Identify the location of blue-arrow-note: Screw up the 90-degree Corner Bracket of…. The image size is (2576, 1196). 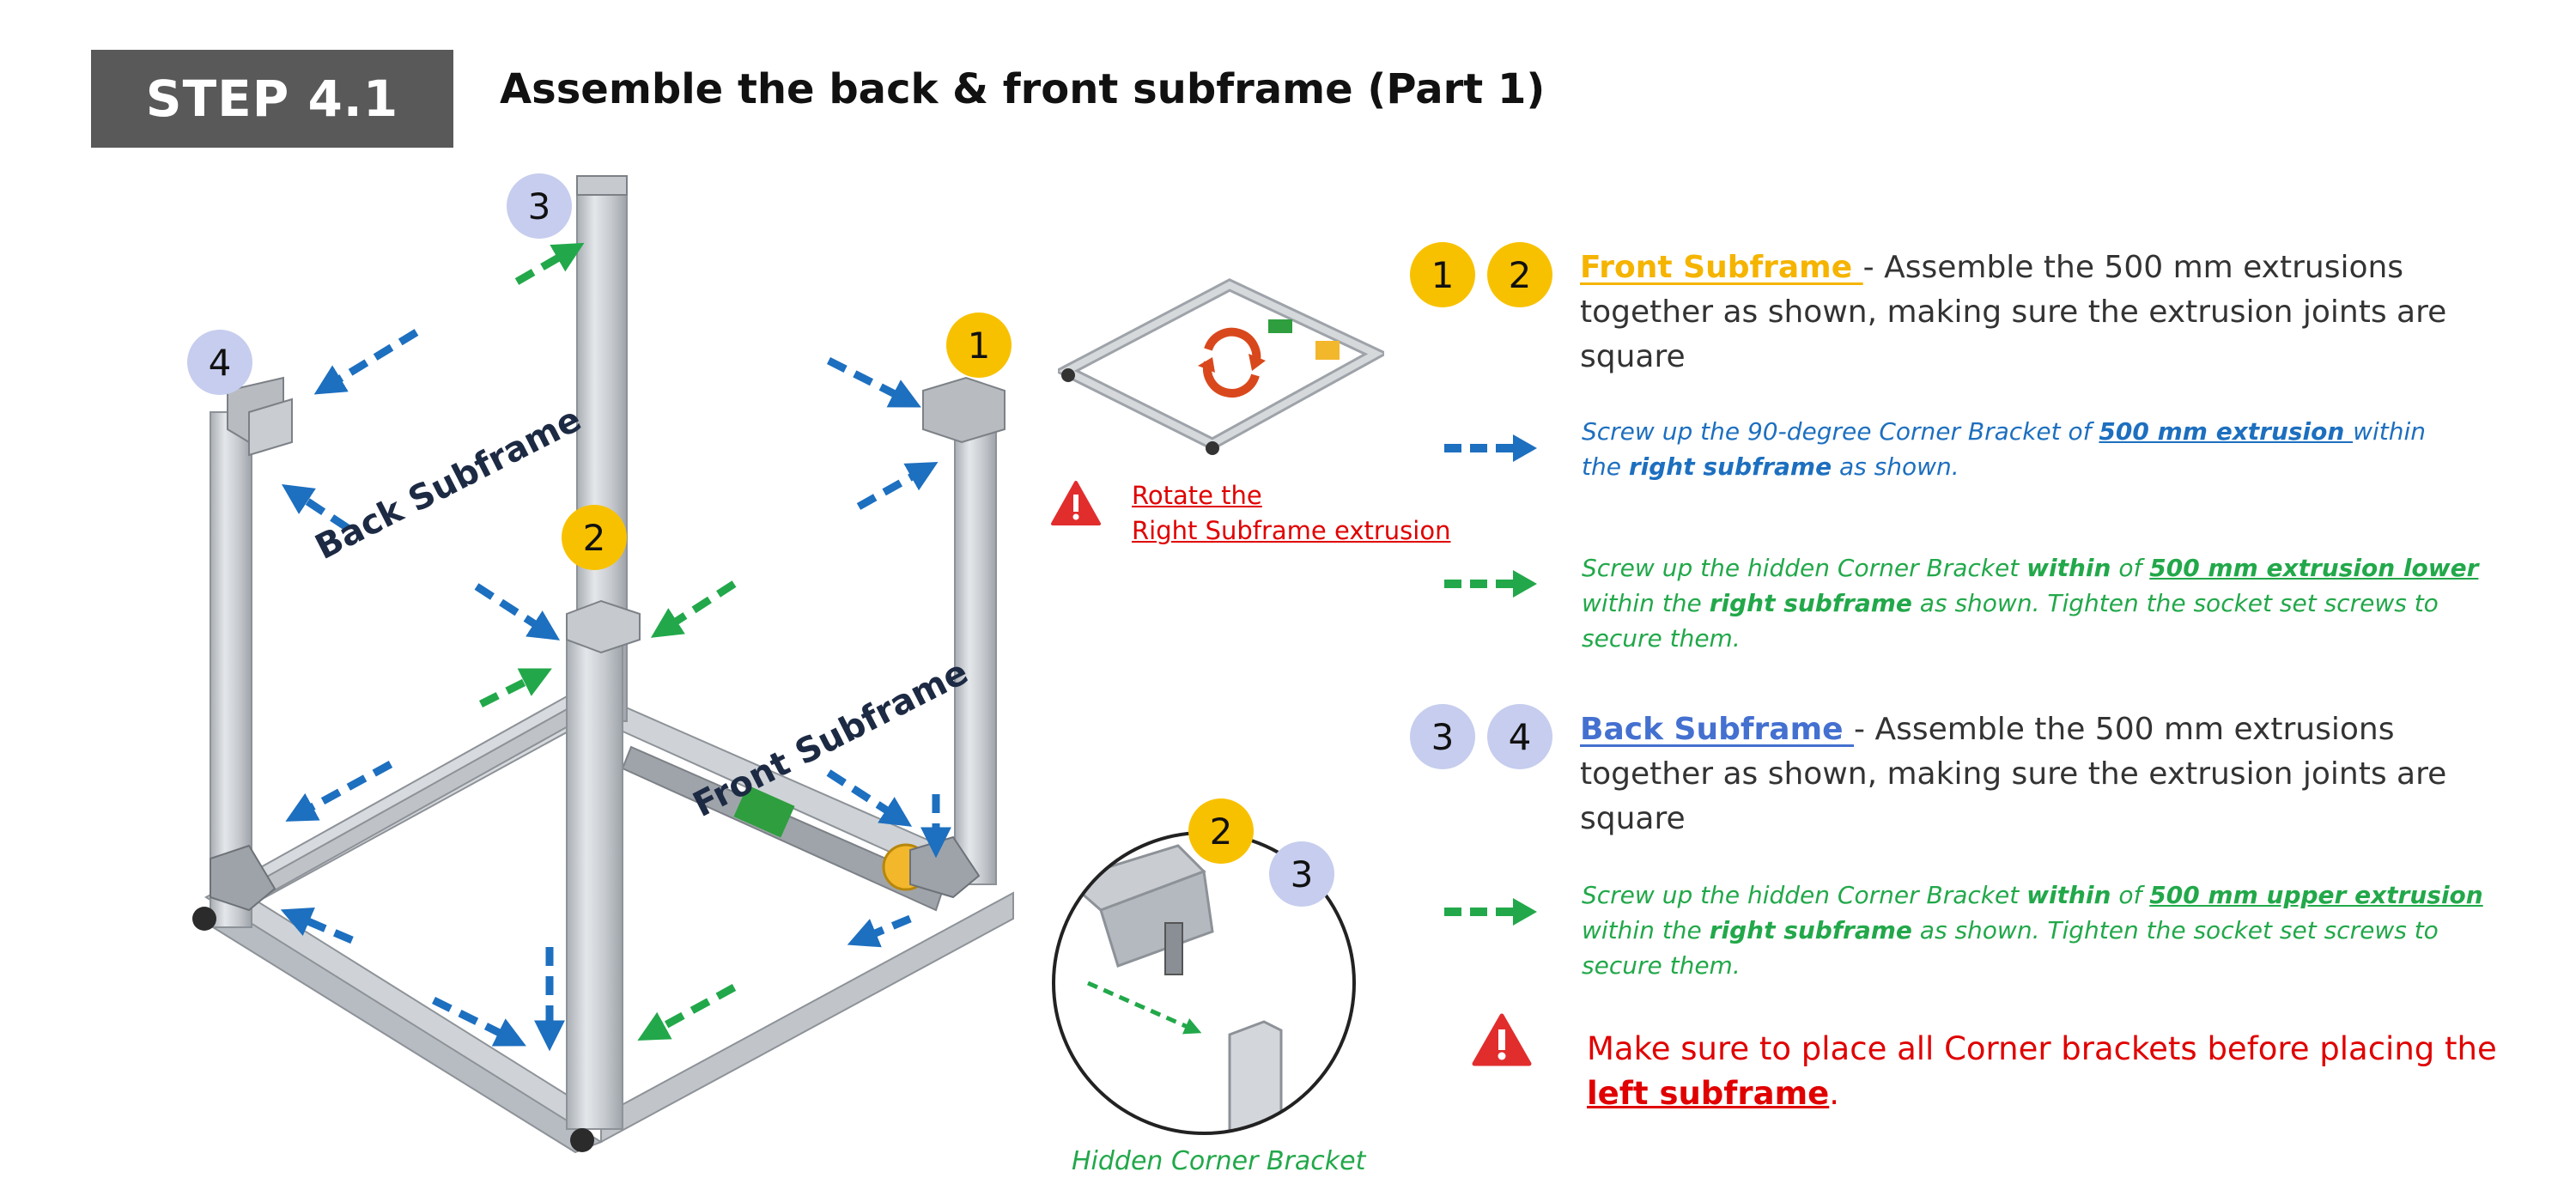
(2004, 449).